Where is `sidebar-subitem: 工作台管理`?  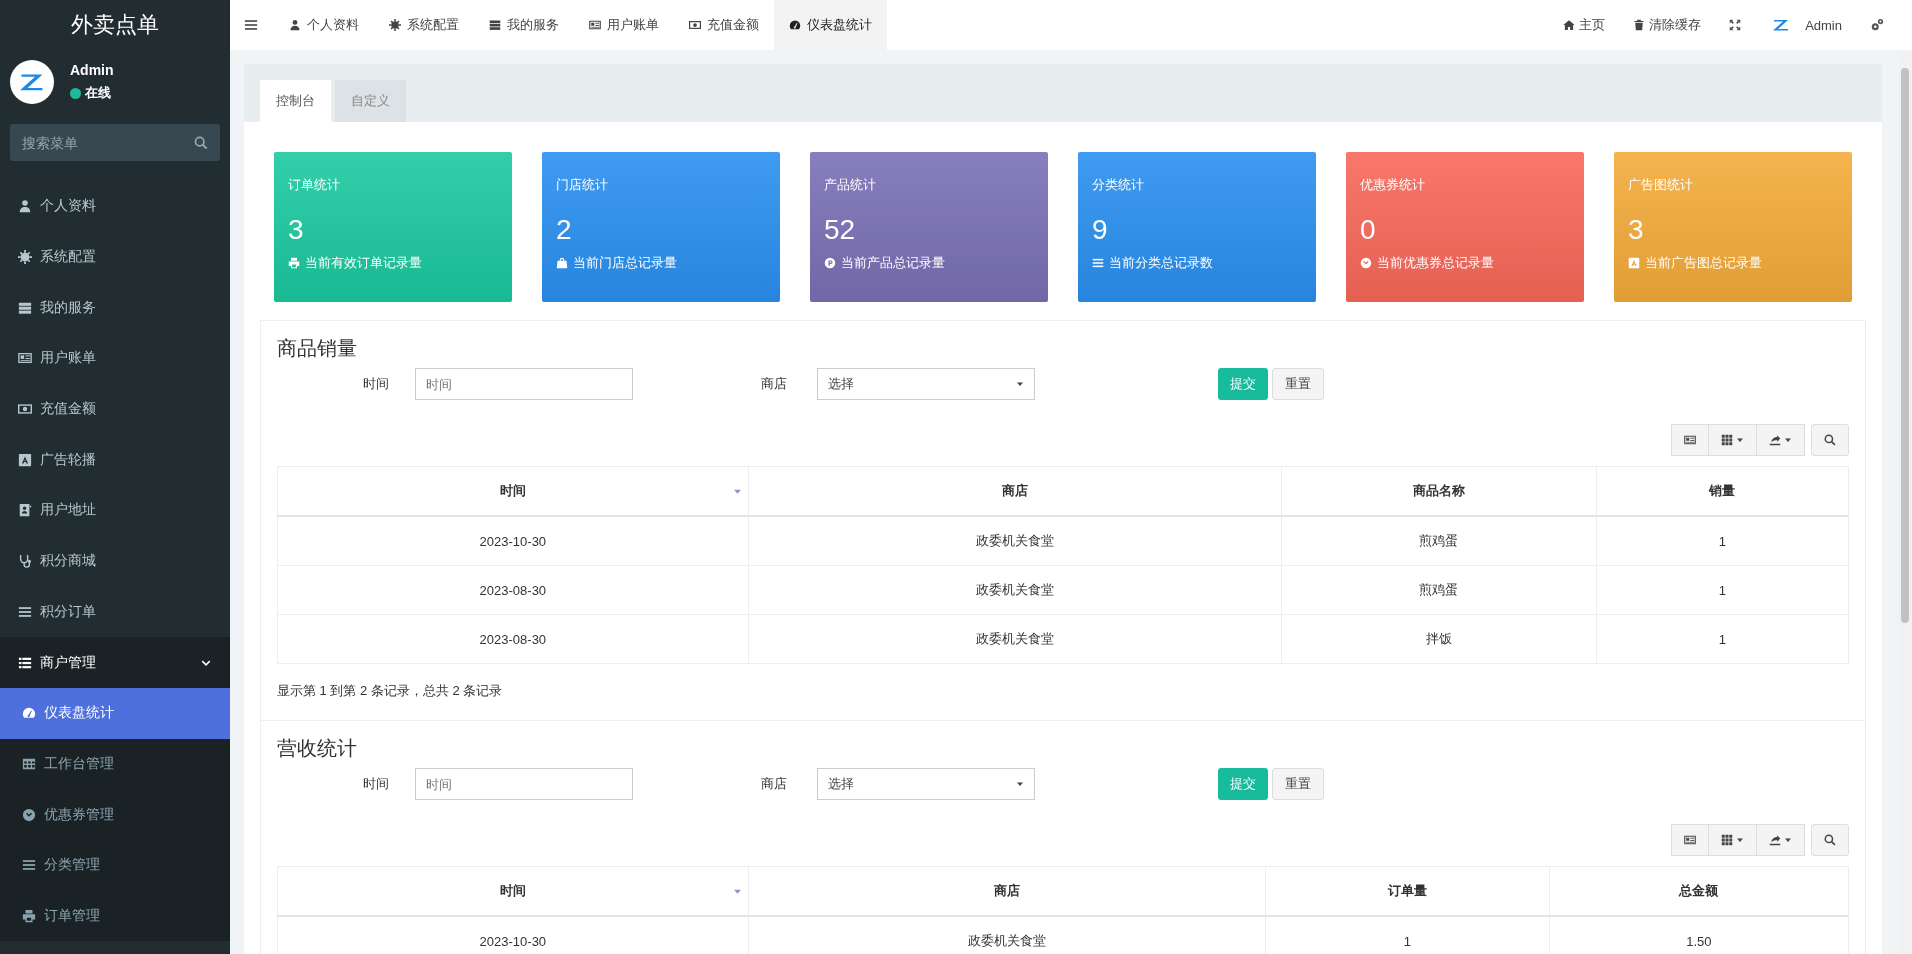
sidebar-subitem: 工作台管理 is located at coordinates (115, 764).